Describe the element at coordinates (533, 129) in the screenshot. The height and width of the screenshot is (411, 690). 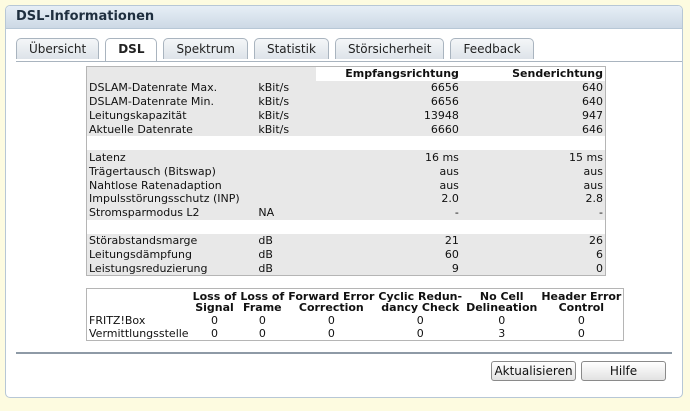
I see `row-up: 646` at that location.